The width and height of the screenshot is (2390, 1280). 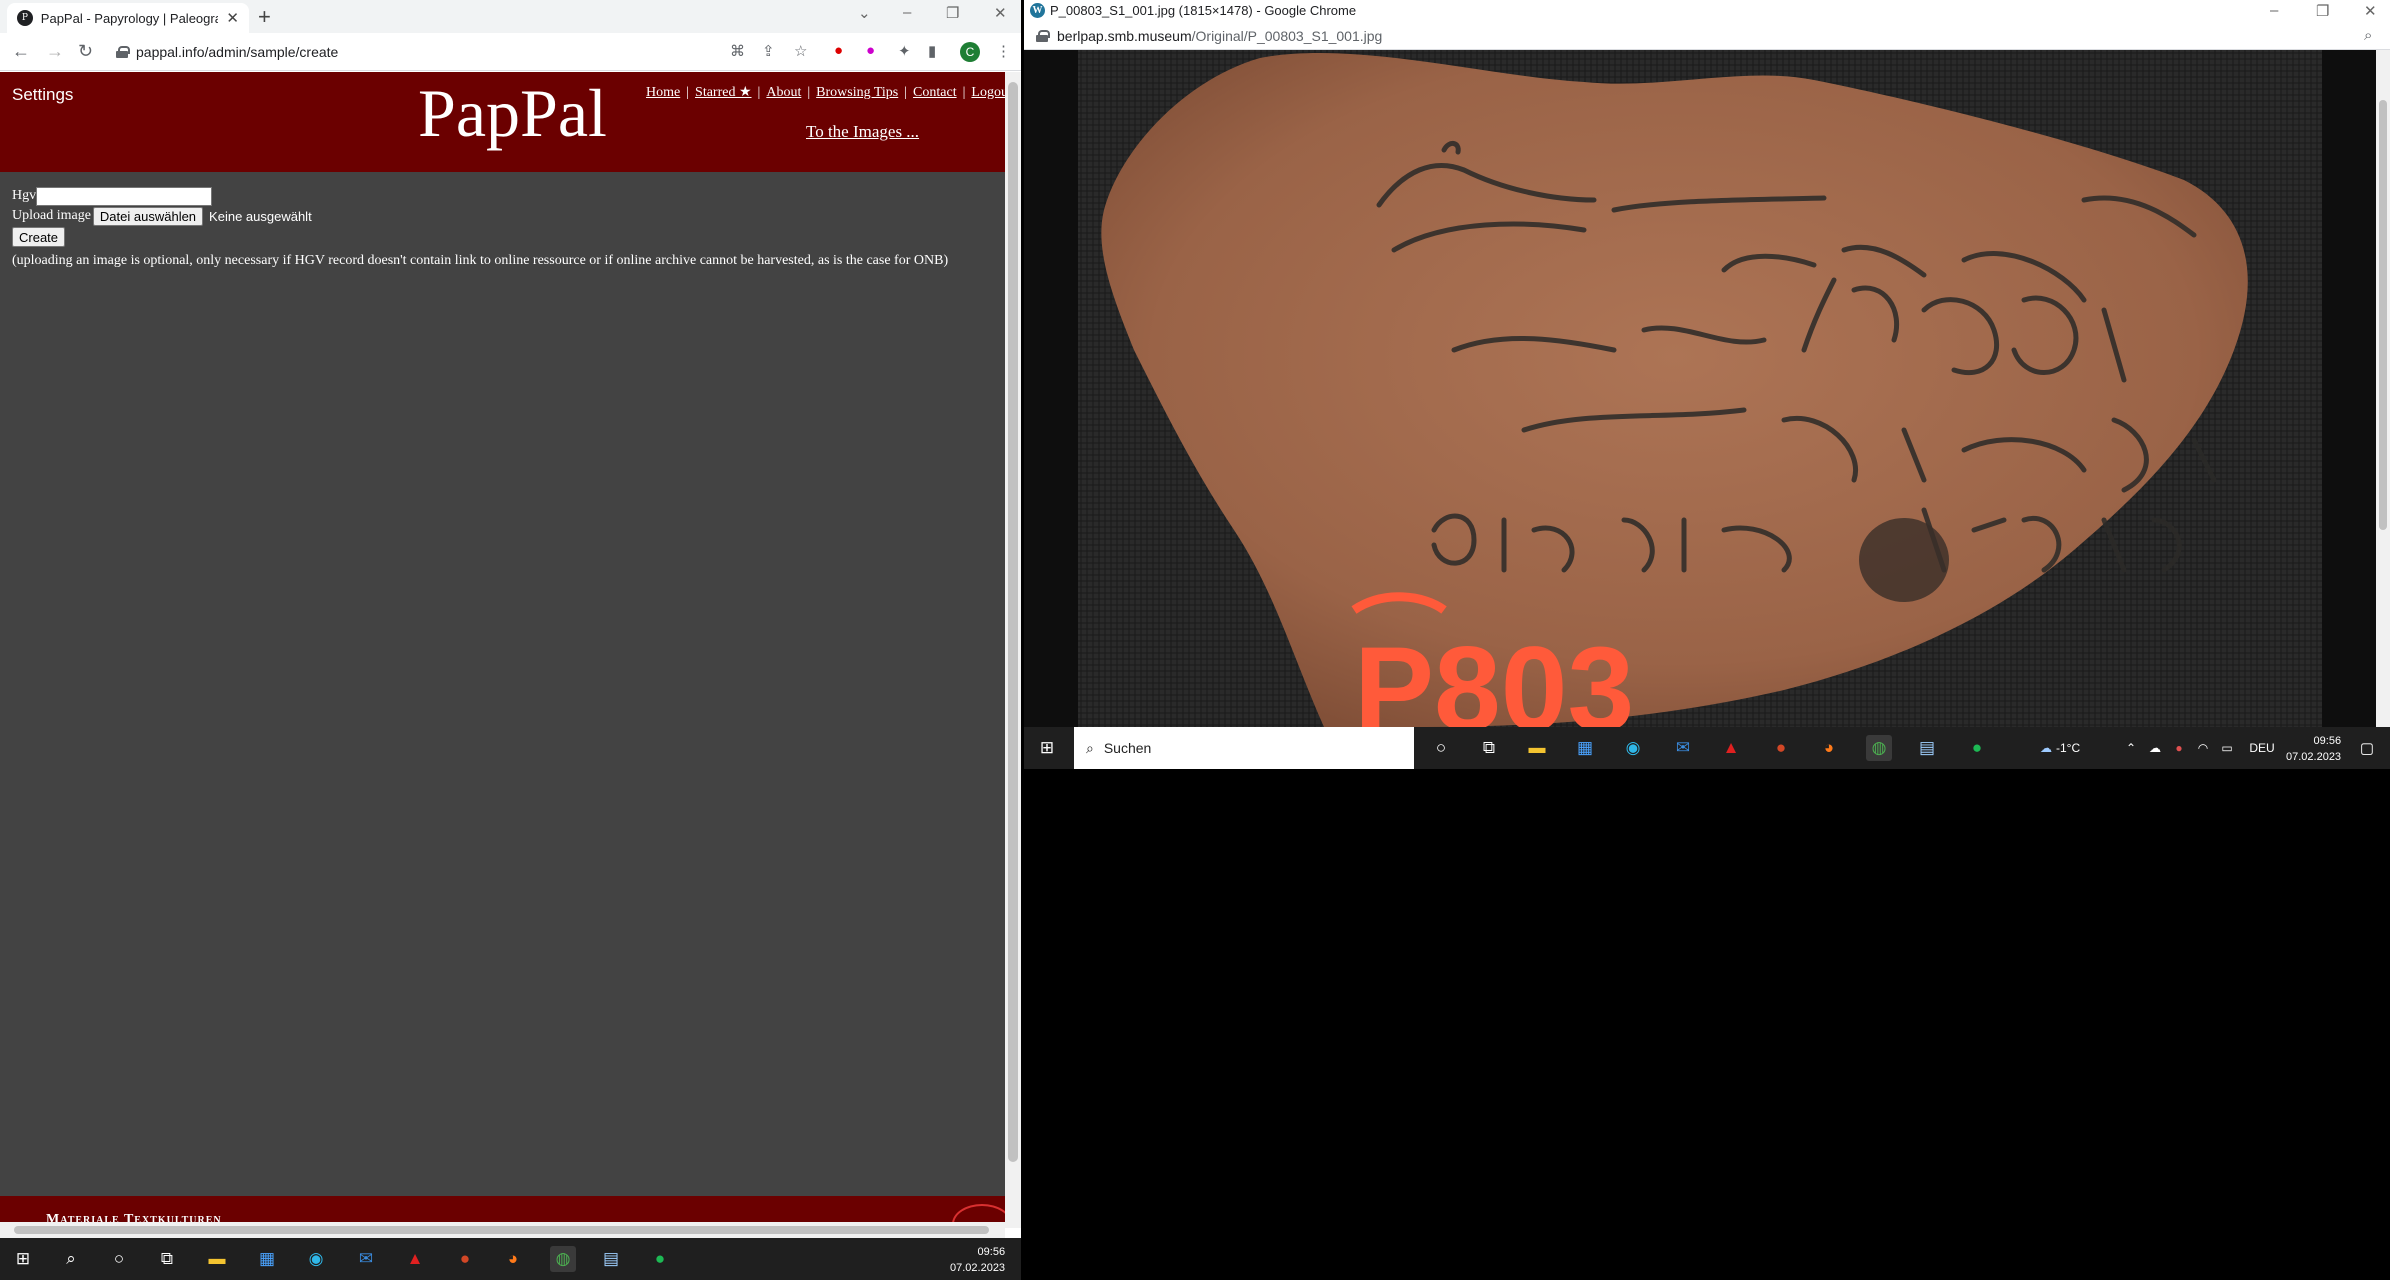 I want to click on horizontal-scrollbar, so click(x=502, y=1230).